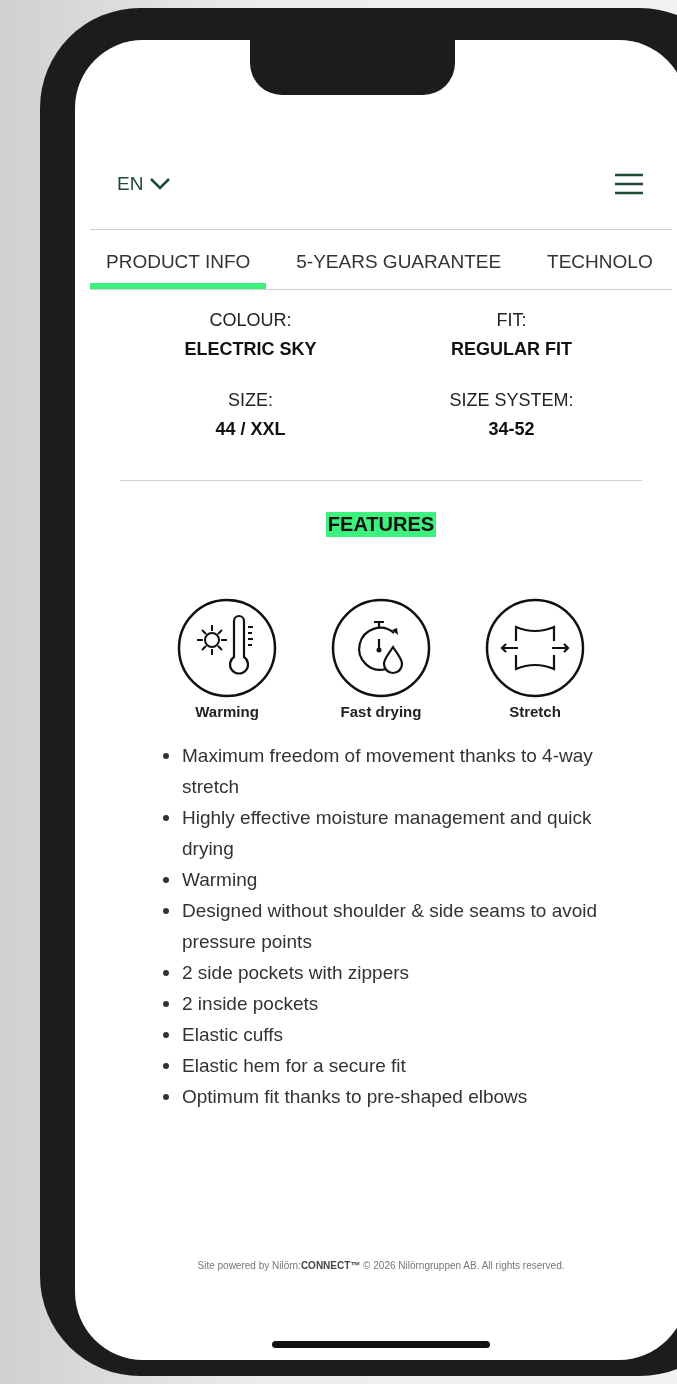 This screenshot has width=677, height=1384. What do you see at coordinates (387, 833) in the screenshot?
I see `feature-text: Highly effective moisture management and quick drying` at bounding box center [387, 833].